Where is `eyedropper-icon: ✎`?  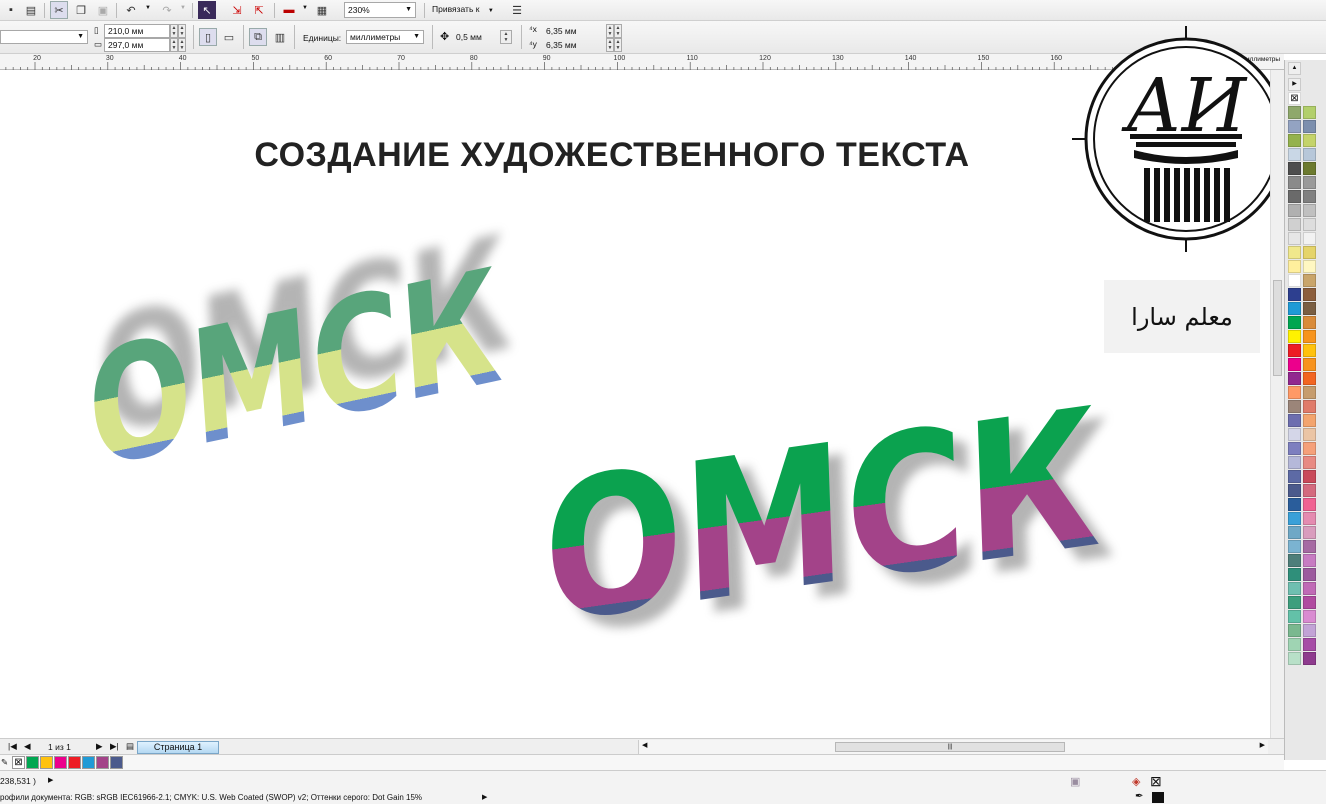
eyedropper-icon: ✎ is located at coordinates (4, 762).